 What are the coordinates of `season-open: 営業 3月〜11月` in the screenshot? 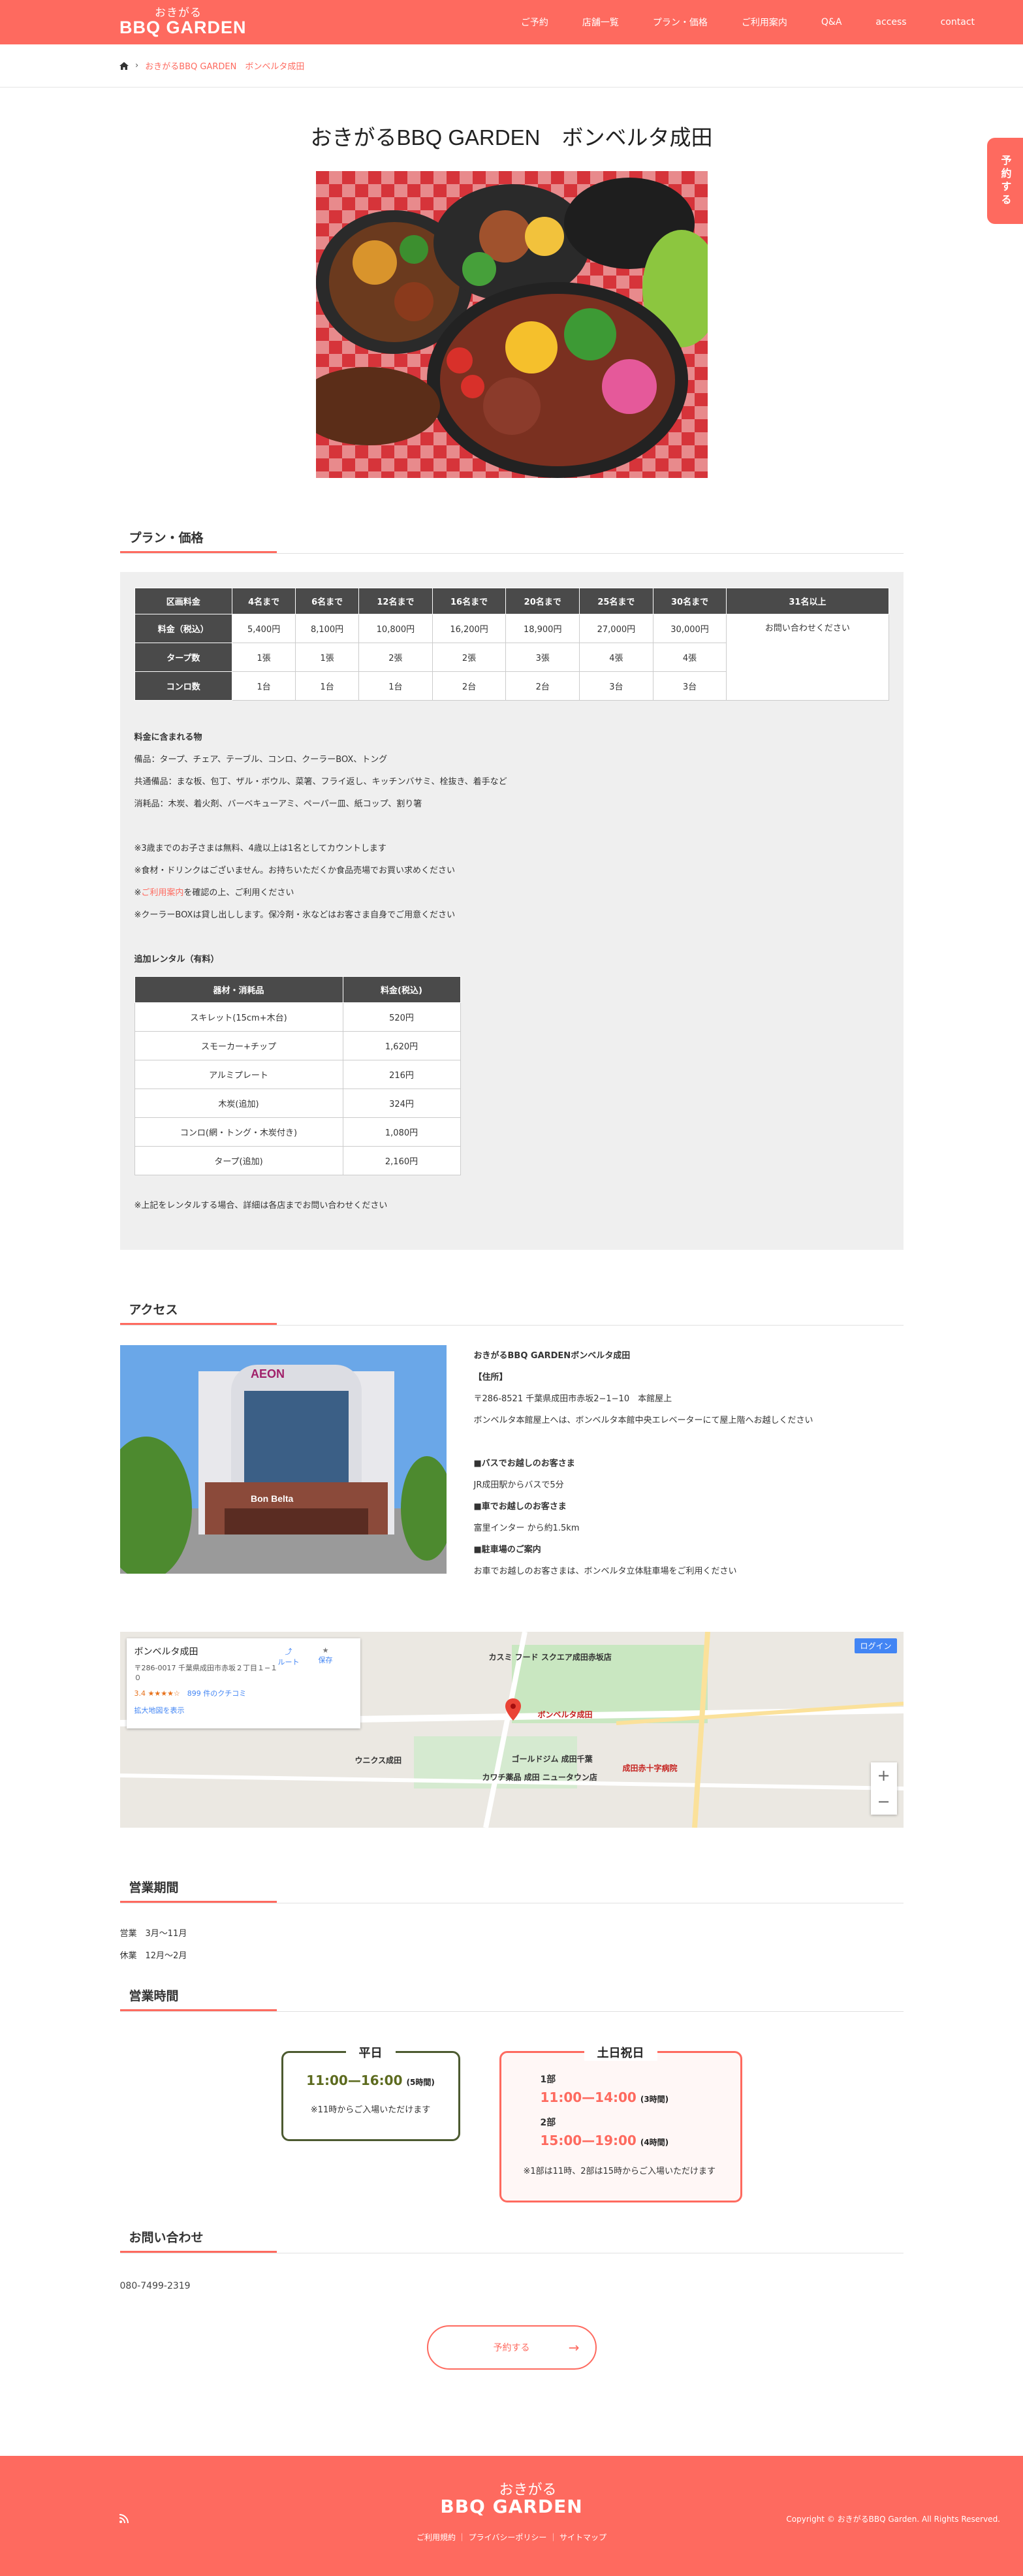 It's located at (153, 1934).